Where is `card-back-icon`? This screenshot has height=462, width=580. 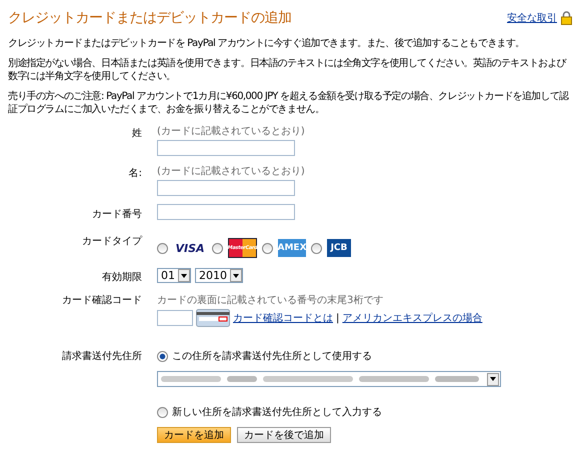 card-back-icon is located at coordinates (213, 318).